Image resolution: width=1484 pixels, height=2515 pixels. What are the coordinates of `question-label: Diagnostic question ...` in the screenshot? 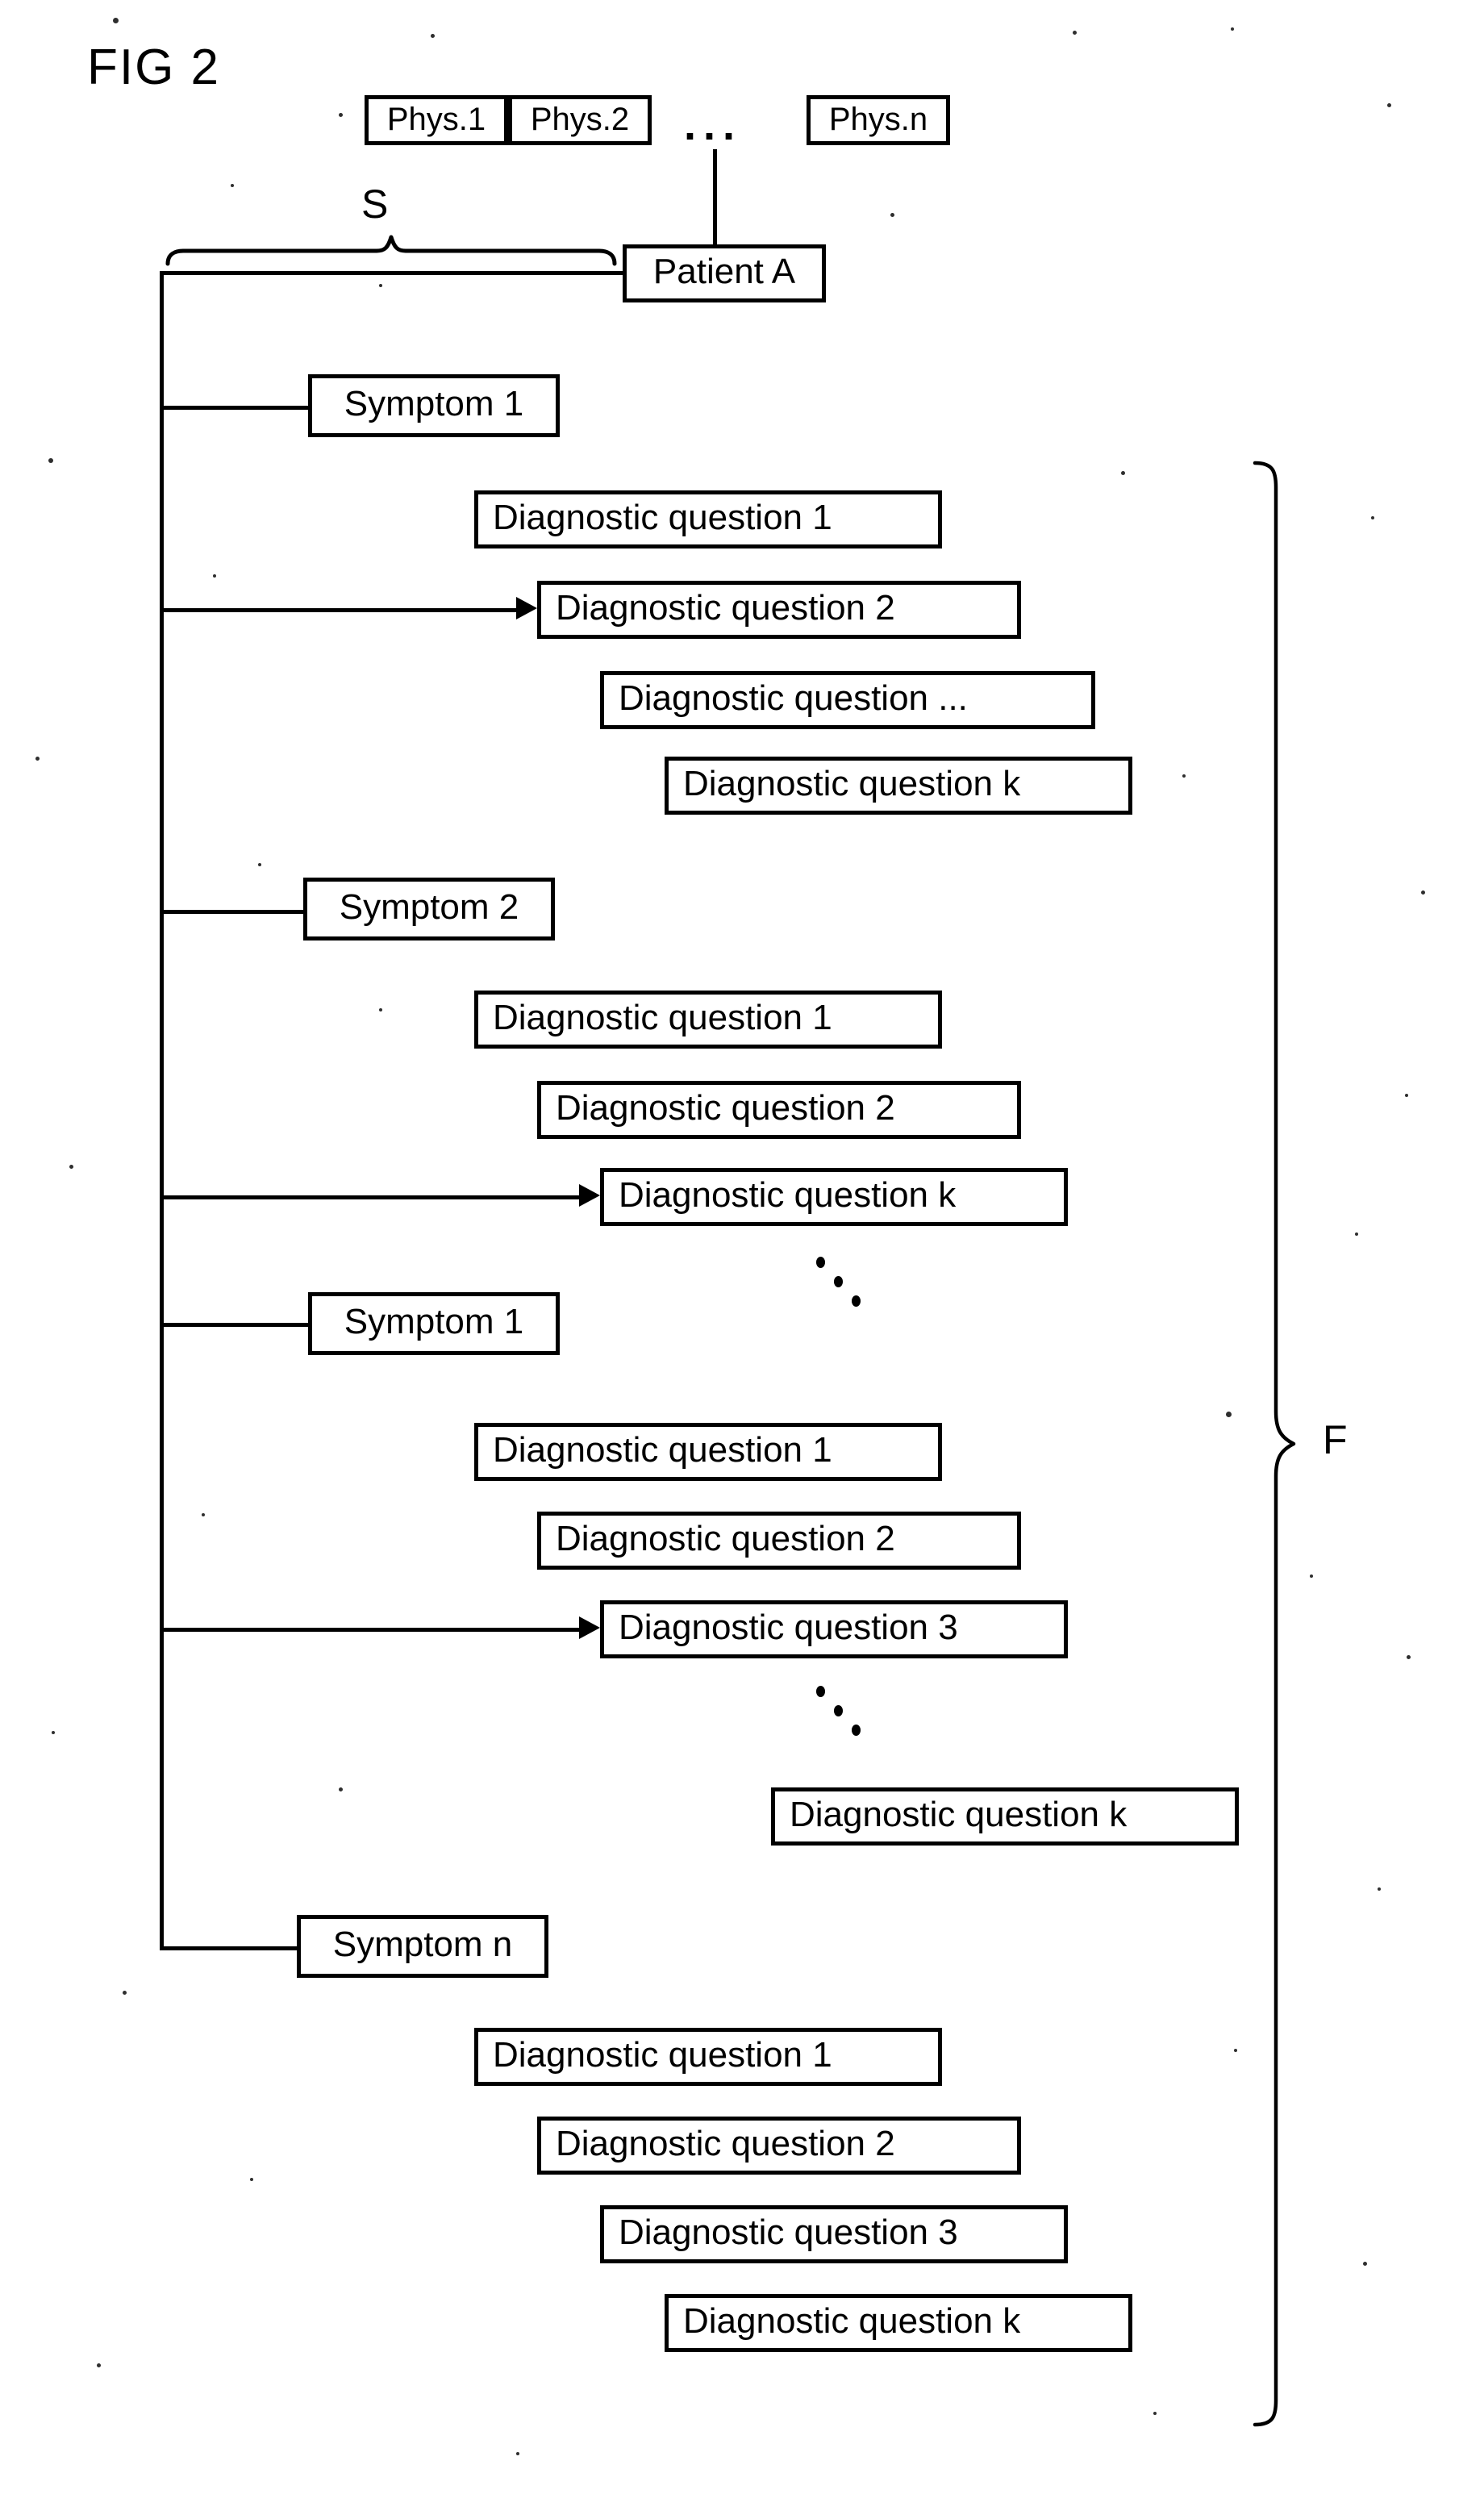 It's located at (794, 698).